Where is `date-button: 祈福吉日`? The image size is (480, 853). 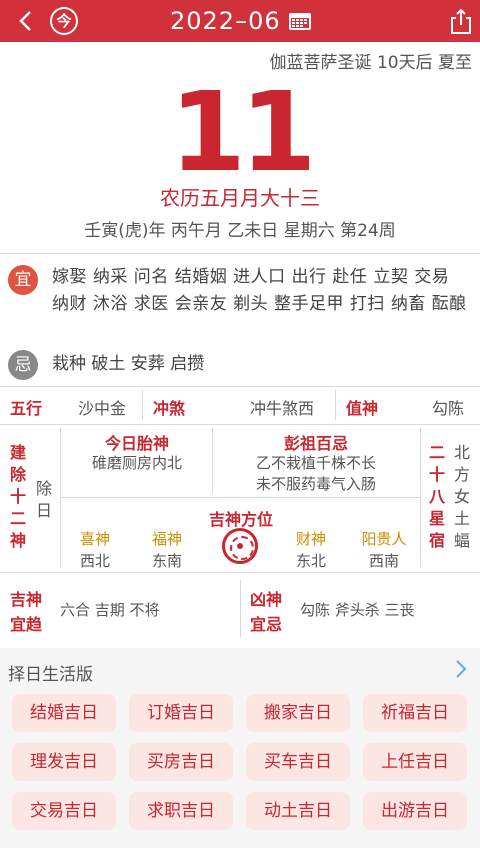
date-button: 祈福吉日 is located at coordinates (415, 713).